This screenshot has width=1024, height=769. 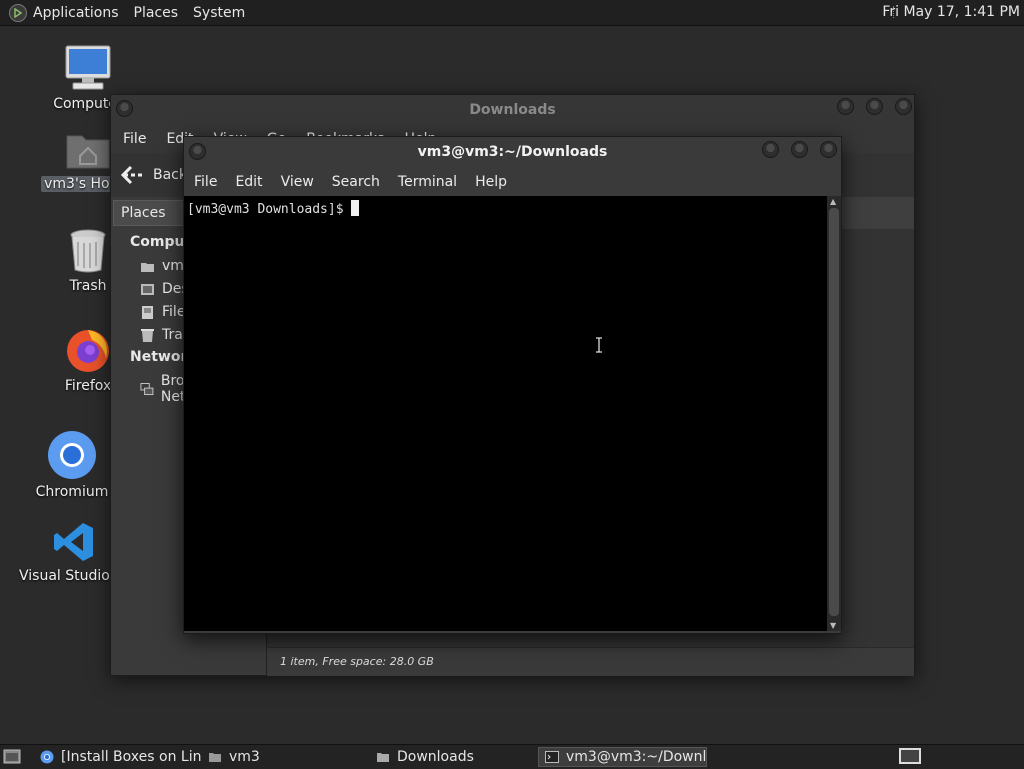 I want to click on firefox-icon, so click(x=88, y=351).